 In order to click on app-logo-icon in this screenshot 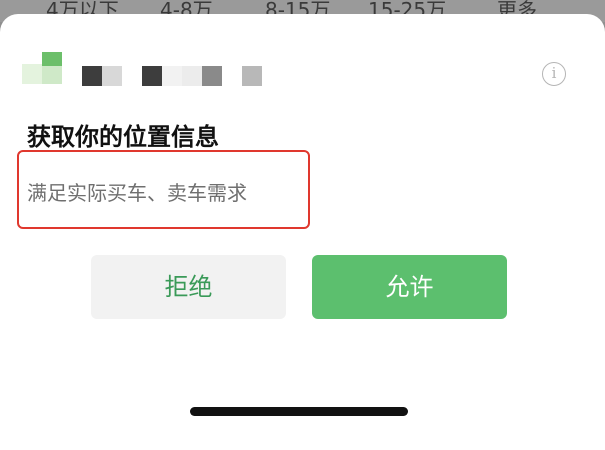, I will do `click(42, 69)`.